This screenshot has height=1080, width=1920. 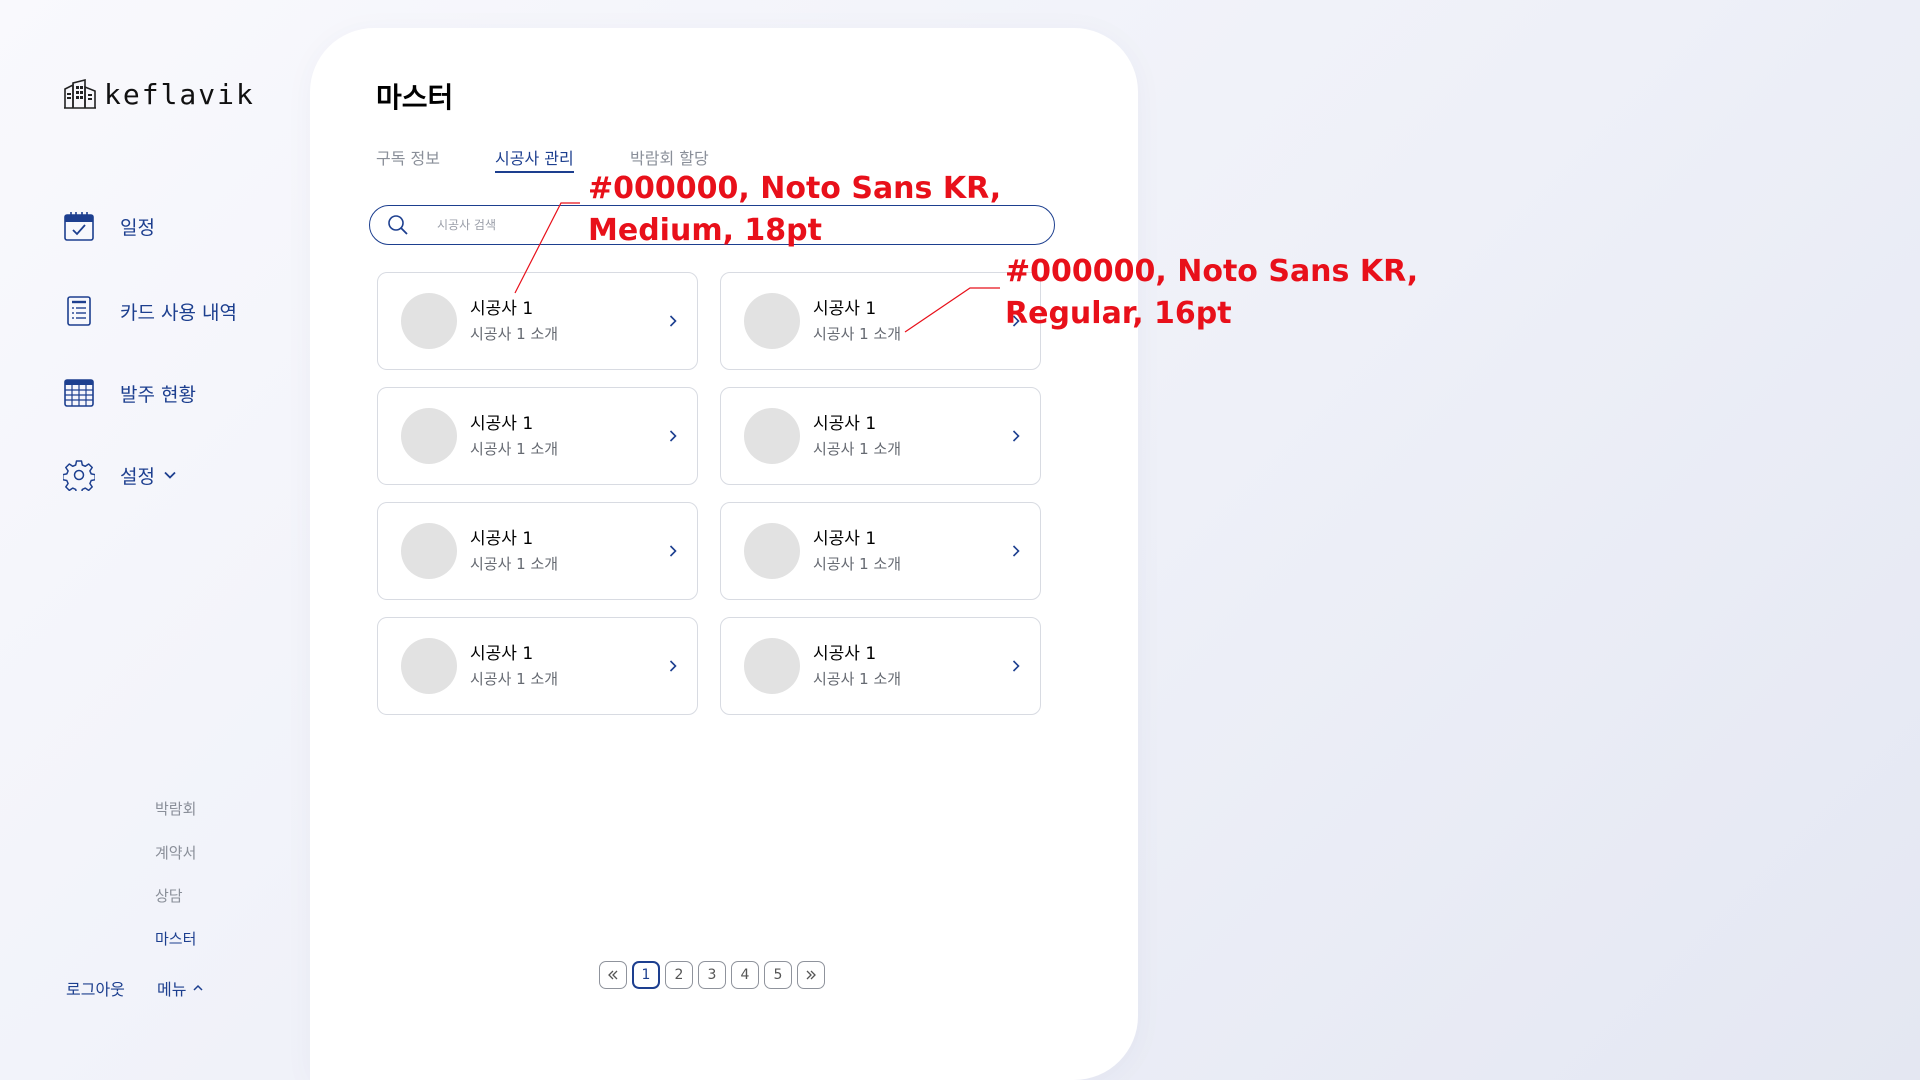 What do you see at coordinates (1118, 313) in the screenshot?
I see `annotation-line: Regular, 16pt` at bounding box center [1118, 313].